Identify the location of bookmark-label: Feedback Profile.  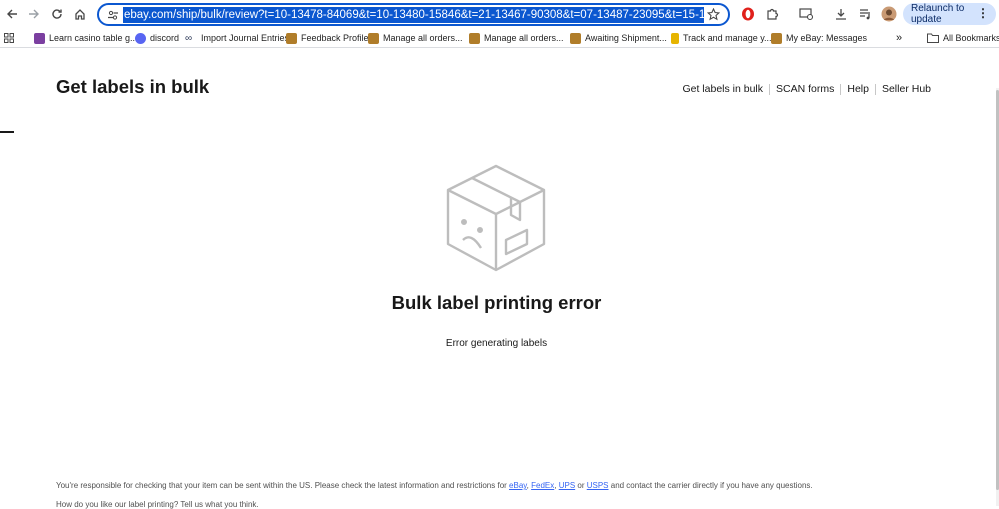
(335, 38).